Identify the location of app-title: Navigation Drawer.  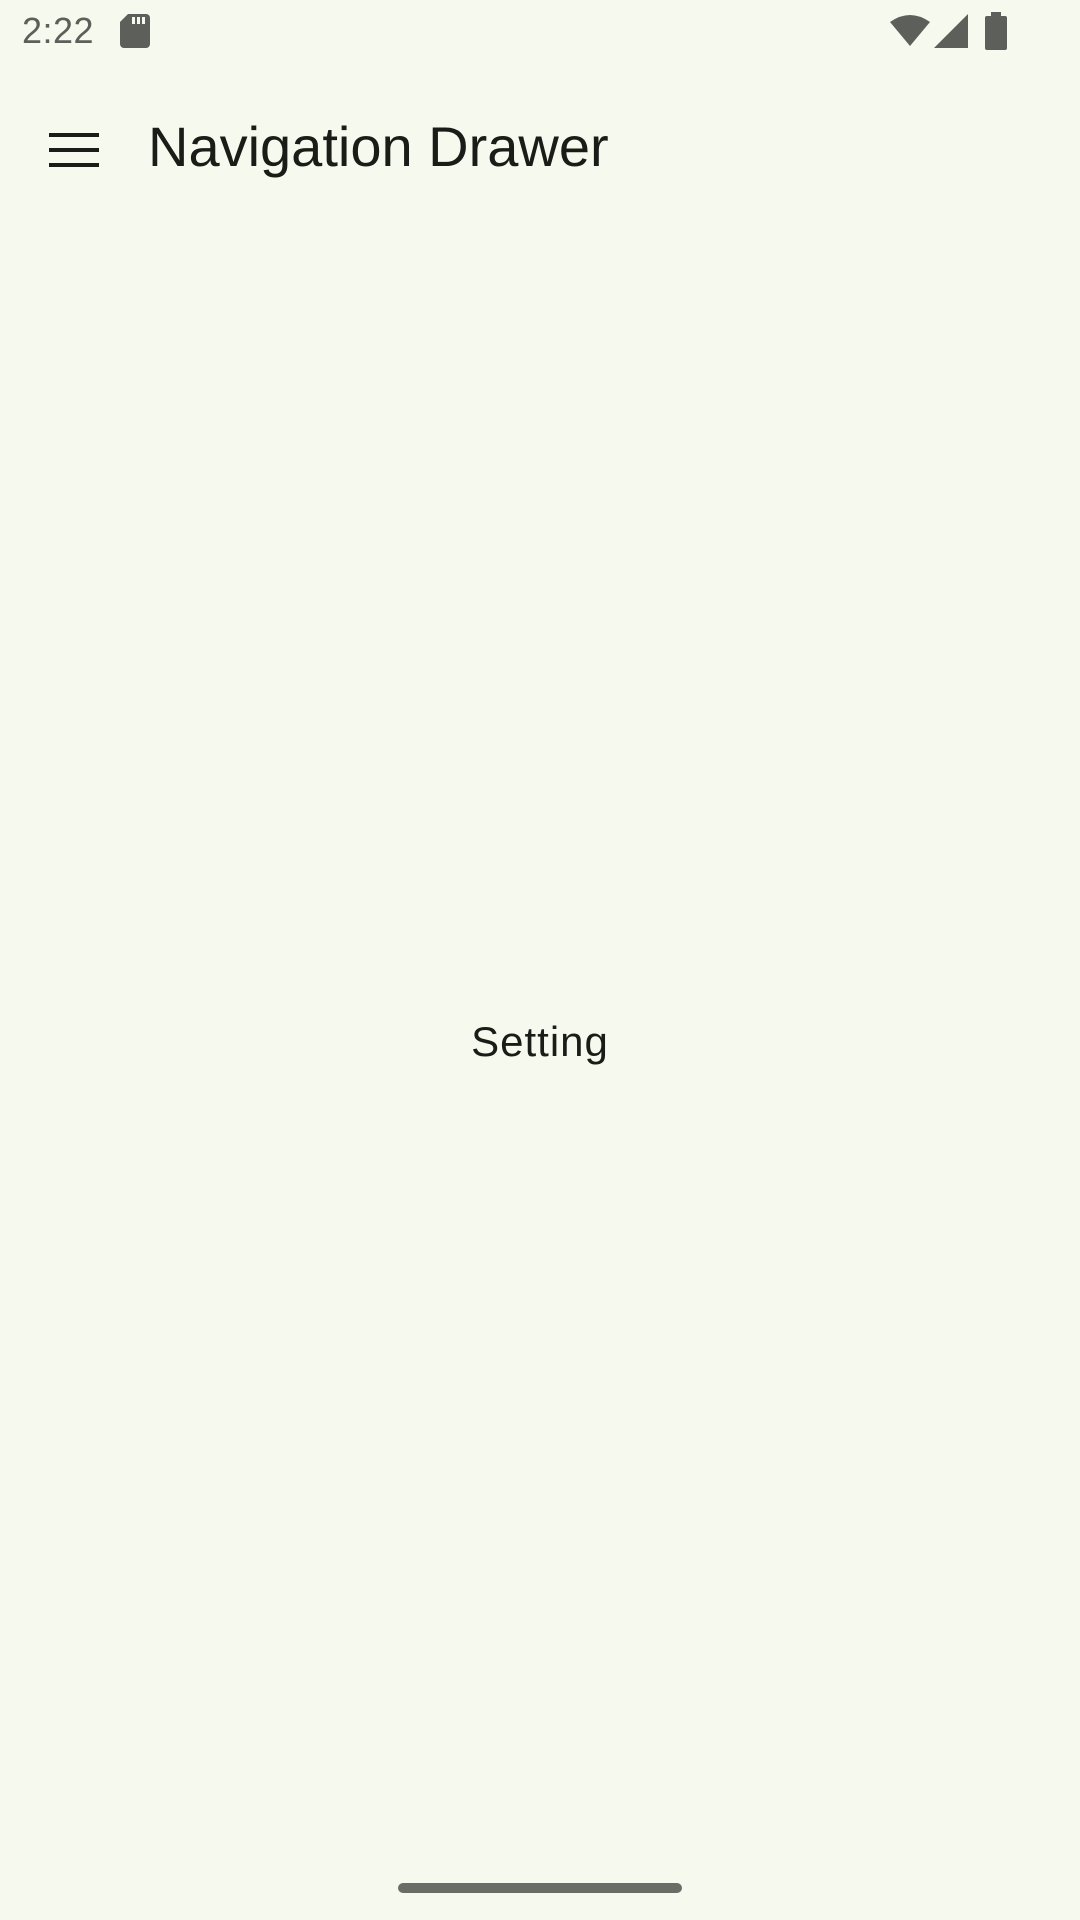
(378, 146).